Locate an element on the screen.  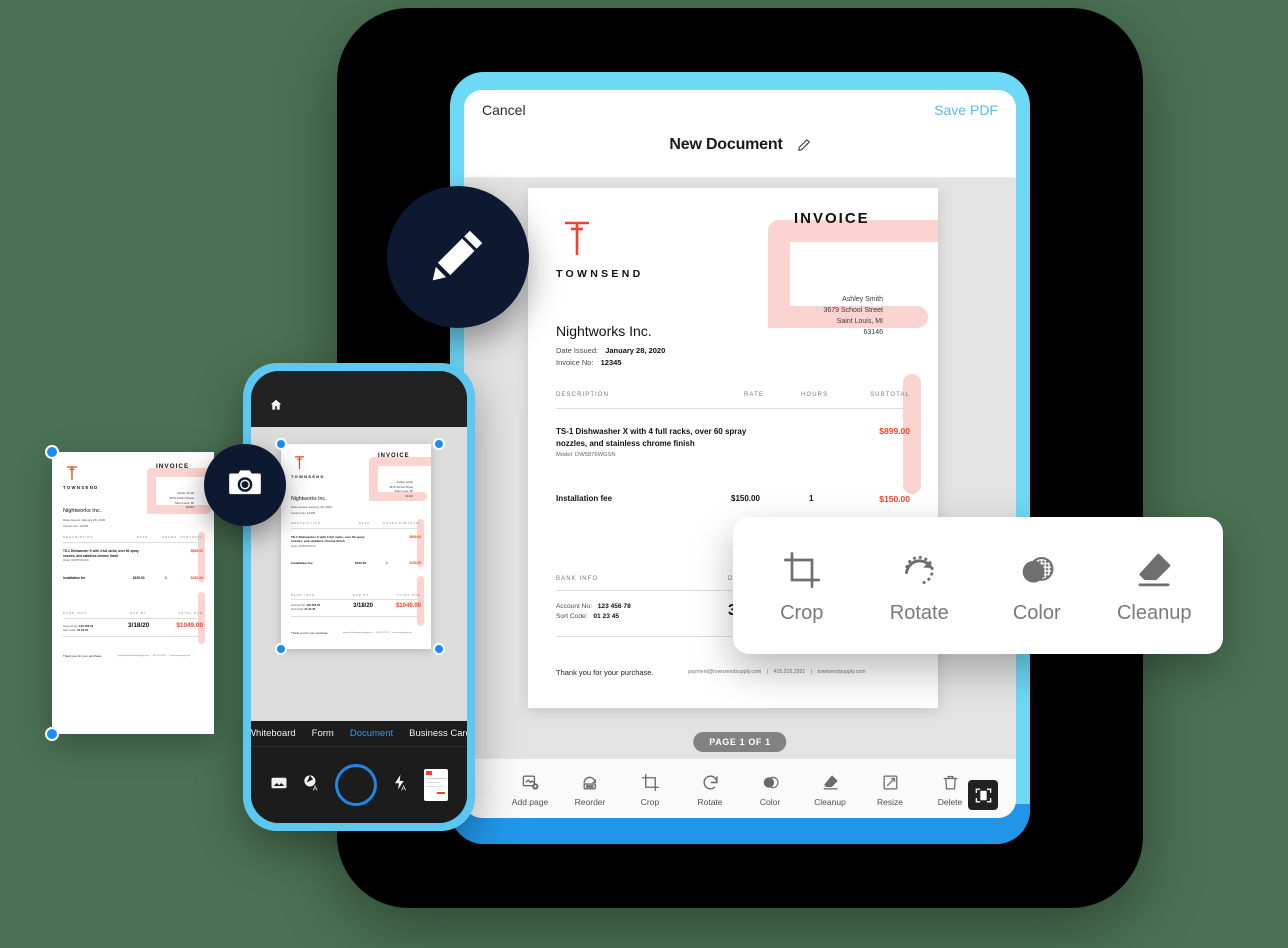
date-issued-label: Date Issued: is located at coordinates (299, 507).